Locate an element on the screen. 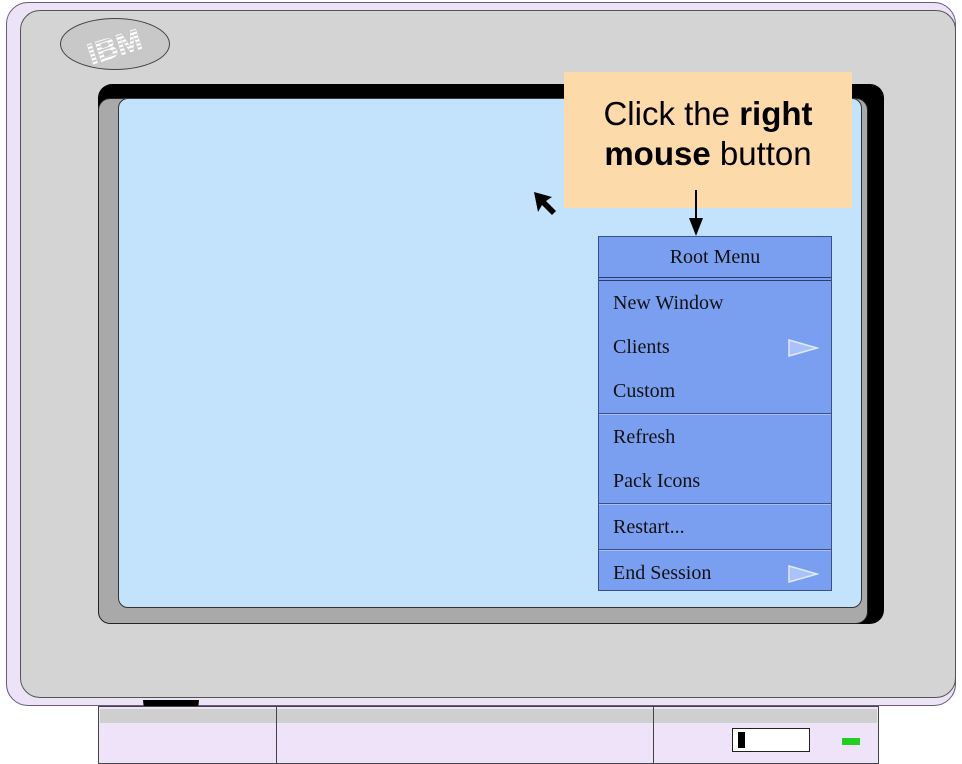  menu-item-label: Refresh is located at coordinates (644, 437).